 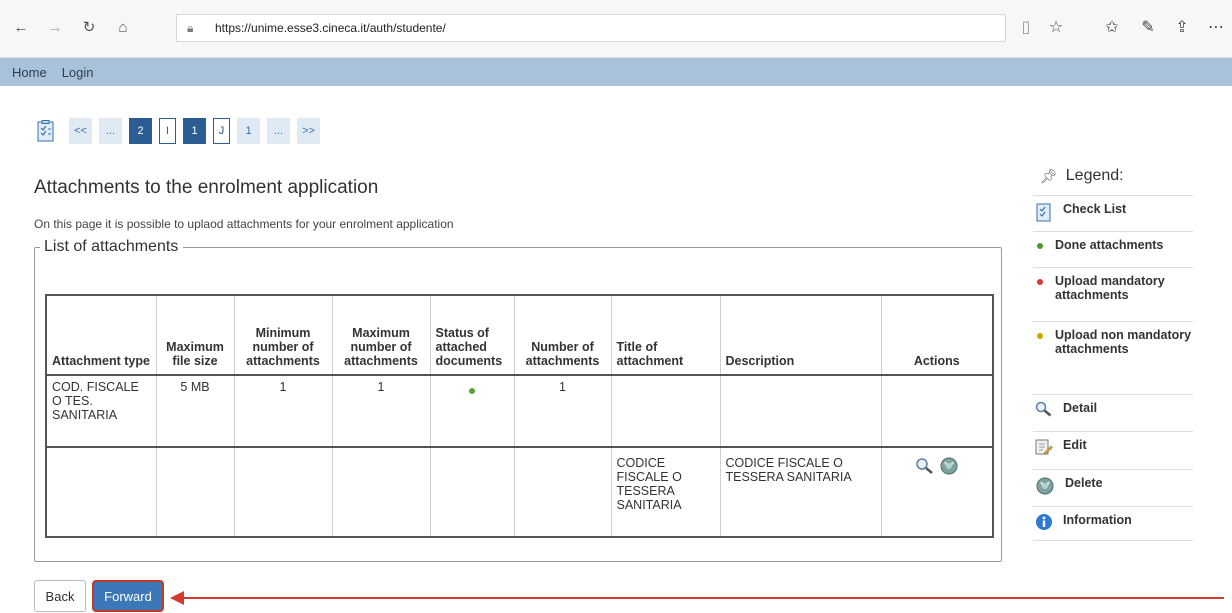 I want to click on nav-login-link: Login, so click(x=78, y=72).